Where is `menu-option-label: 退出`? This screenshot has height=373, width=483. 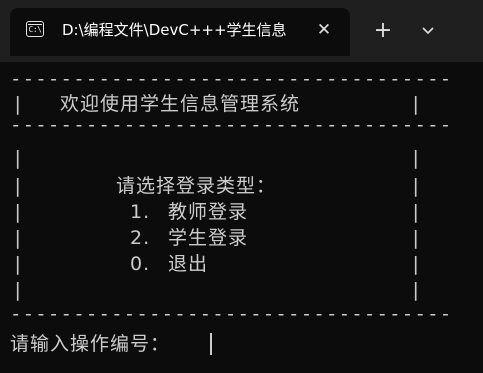
menu-option-label: 退出 is located at coordinates (188, 264).